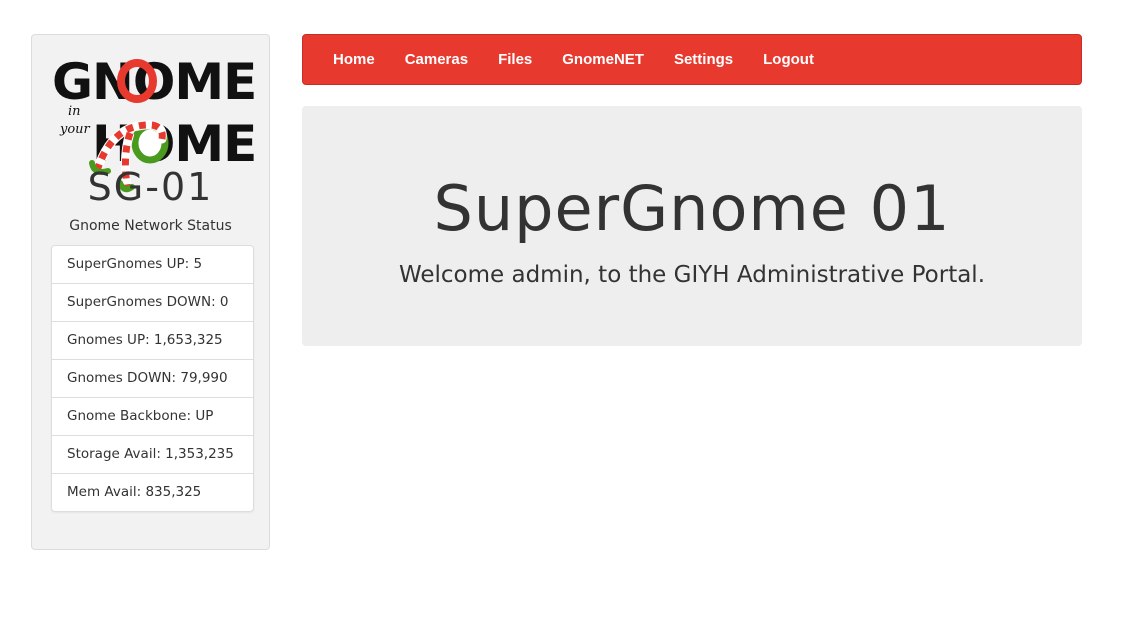 The width and height of the screenshot is (1129, 635). Describe the element at coordinates (75, 129) in the screenshot. I see `logo-word-your: your` at that location.